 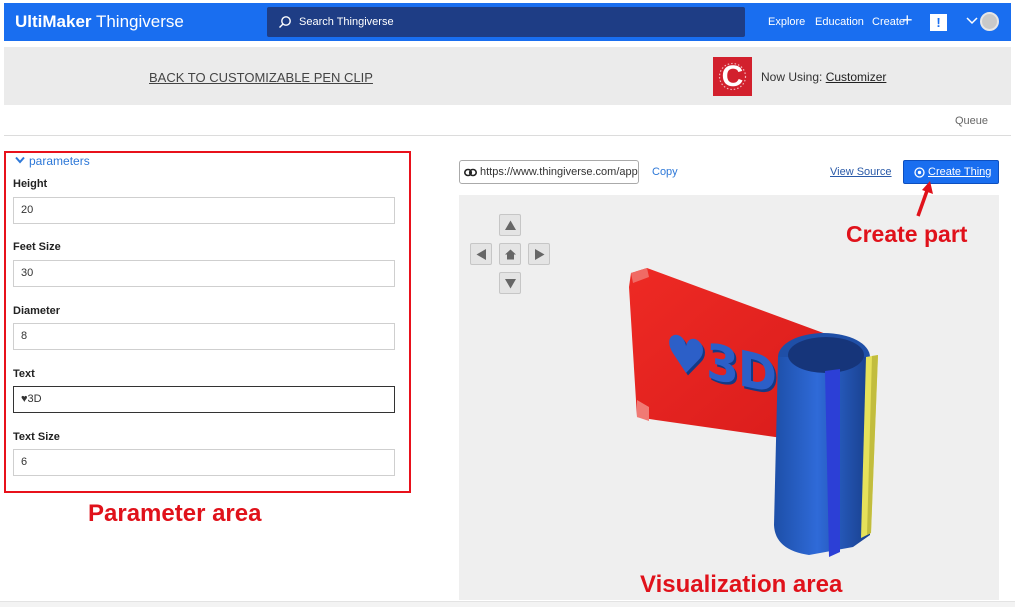 What do you see at coordinates (59, 161) in the screenshot?
I see `parameters-section-label: parameters` at bounding box center [59, 161].